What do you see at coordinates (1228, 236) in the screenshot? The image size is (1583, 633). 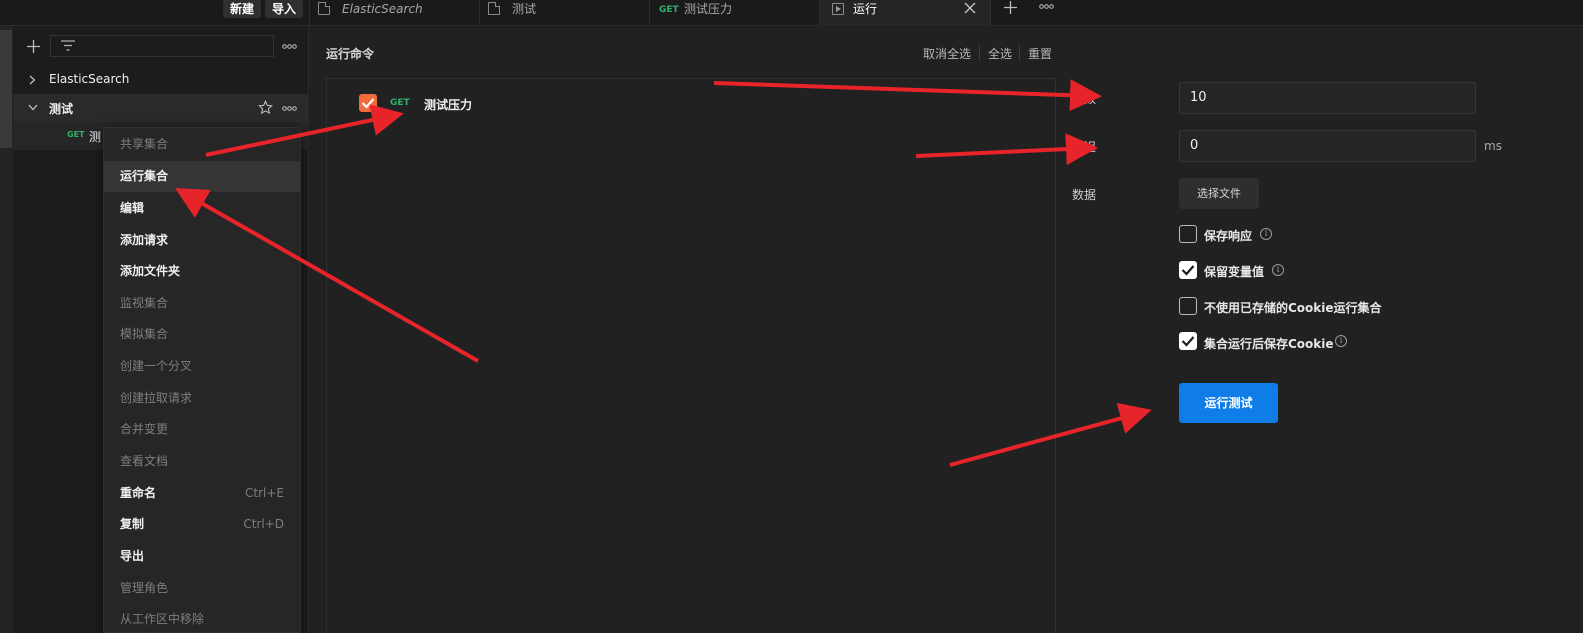 I see `option-label: 保存响应` at bounding box center [1228, 236].